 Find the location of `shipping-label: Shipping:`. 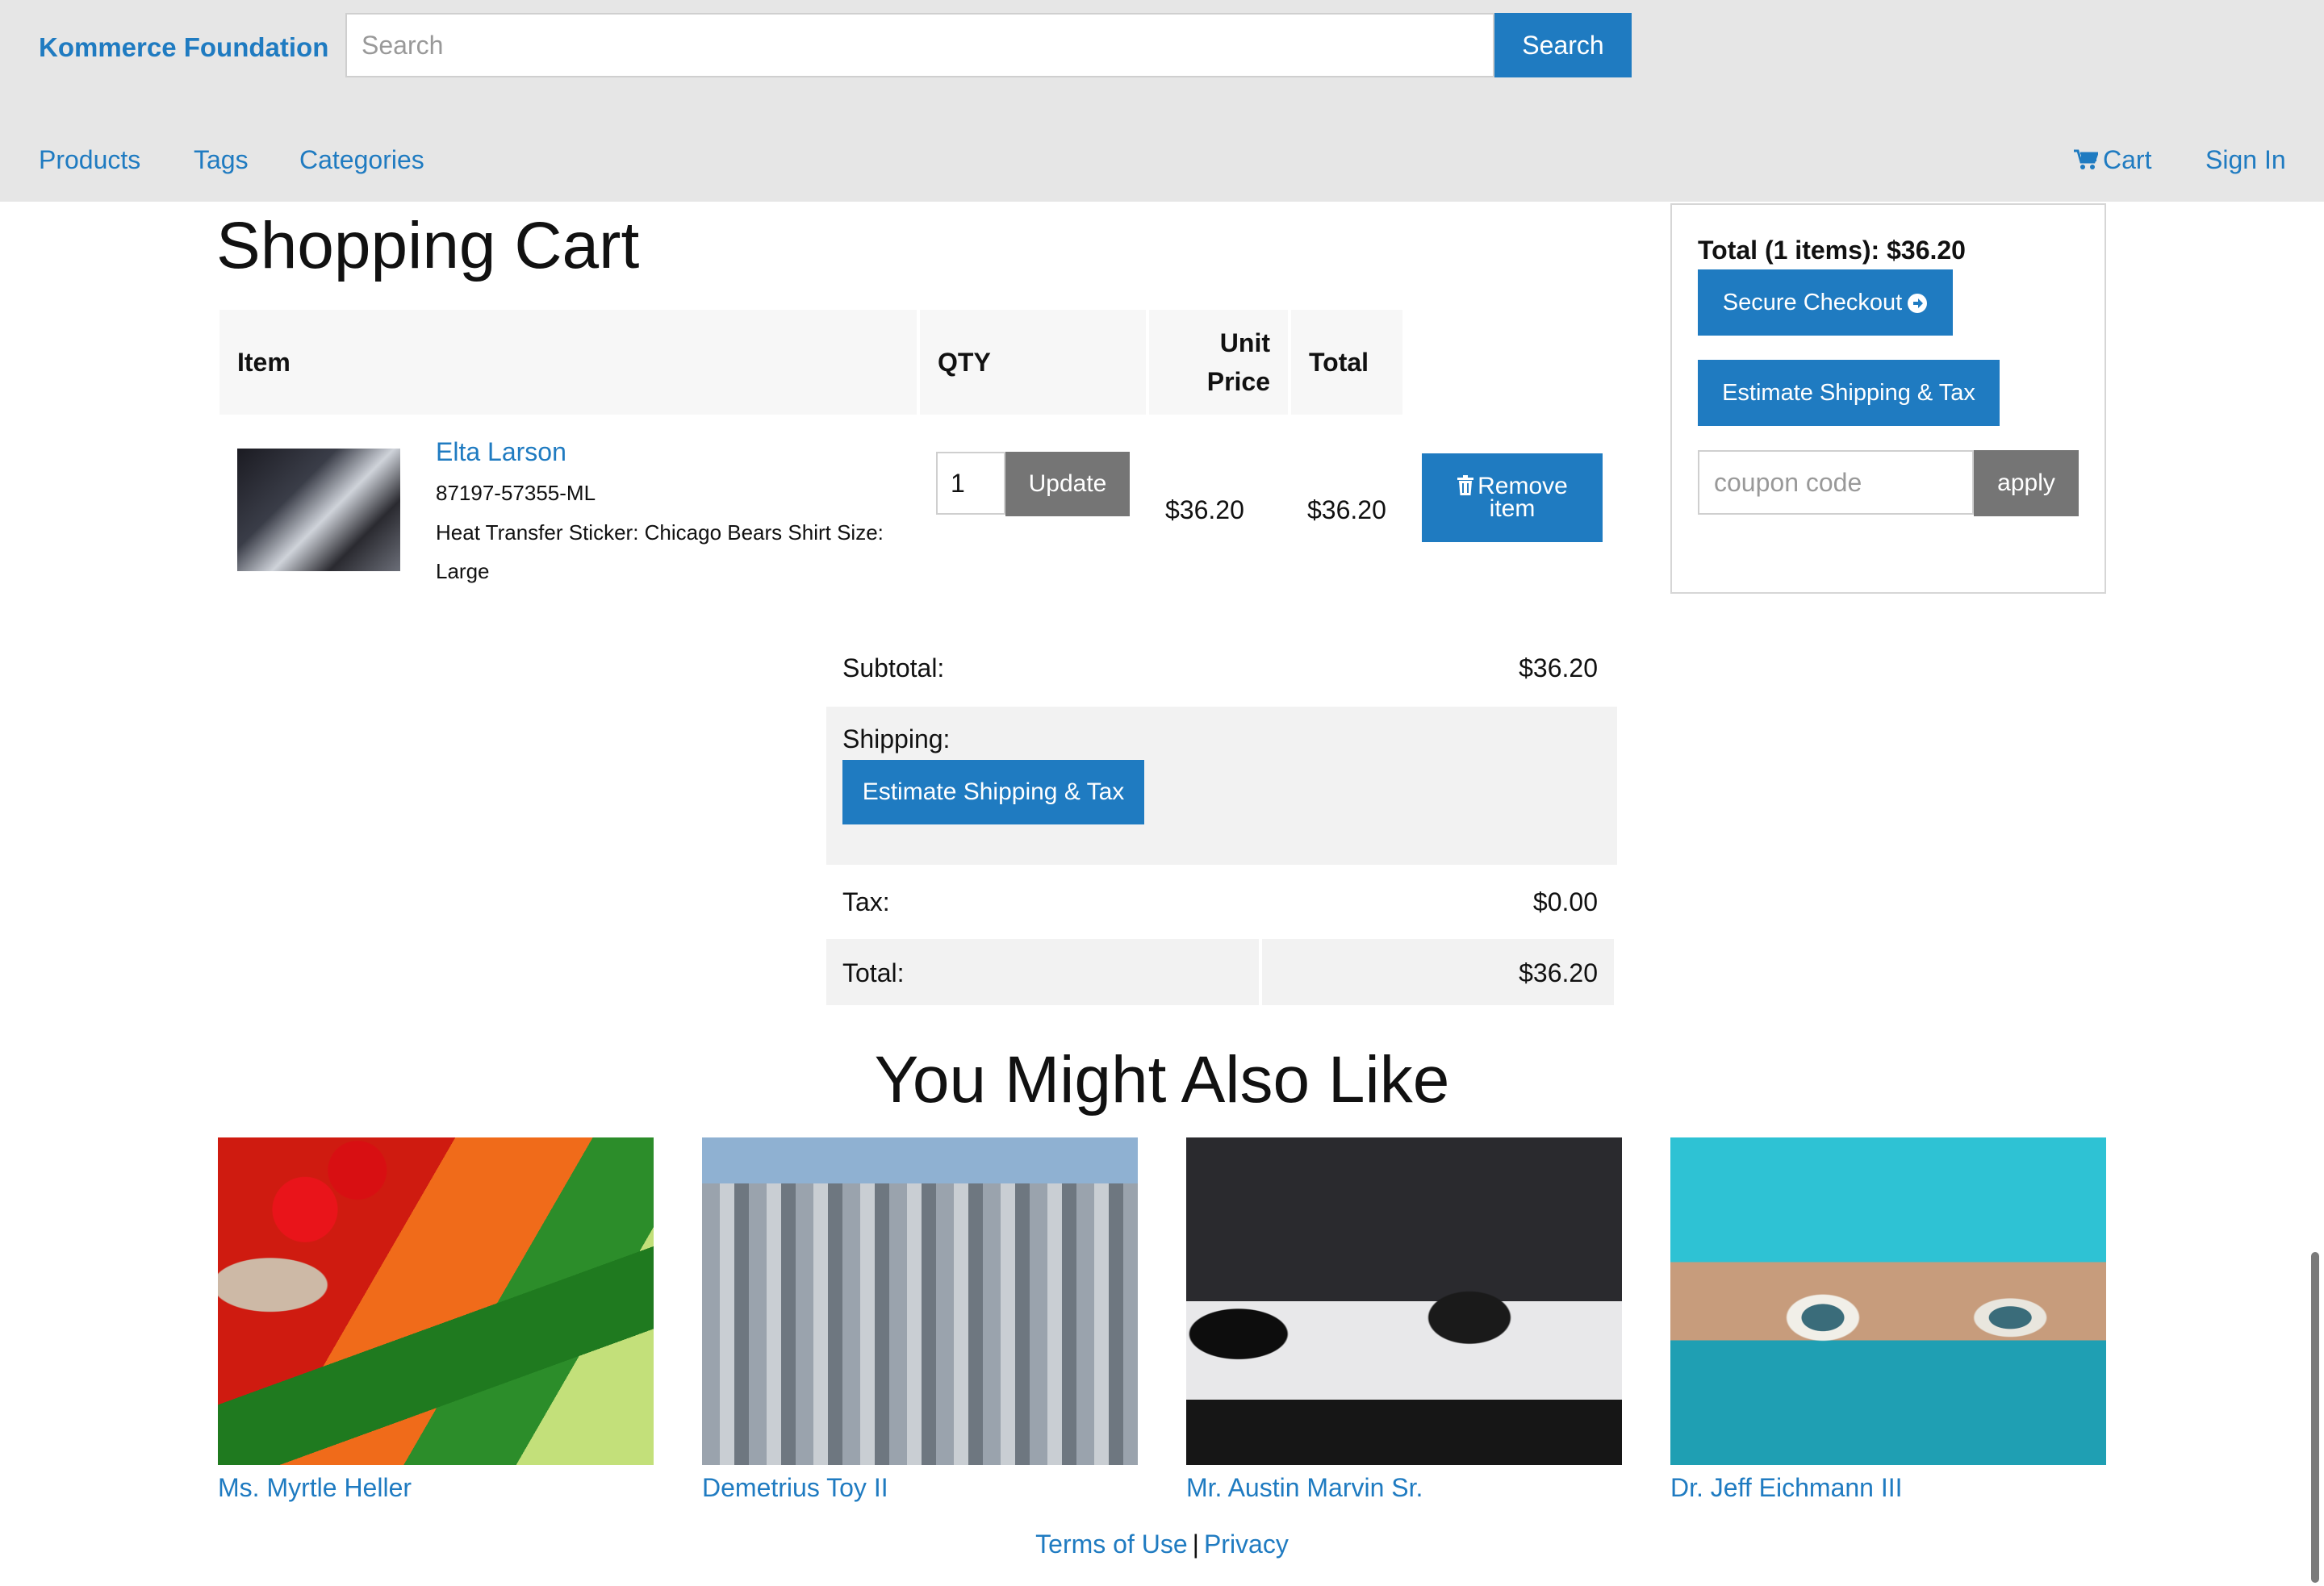

shipping-label: Shipping: is located at coordinates (897, 739).